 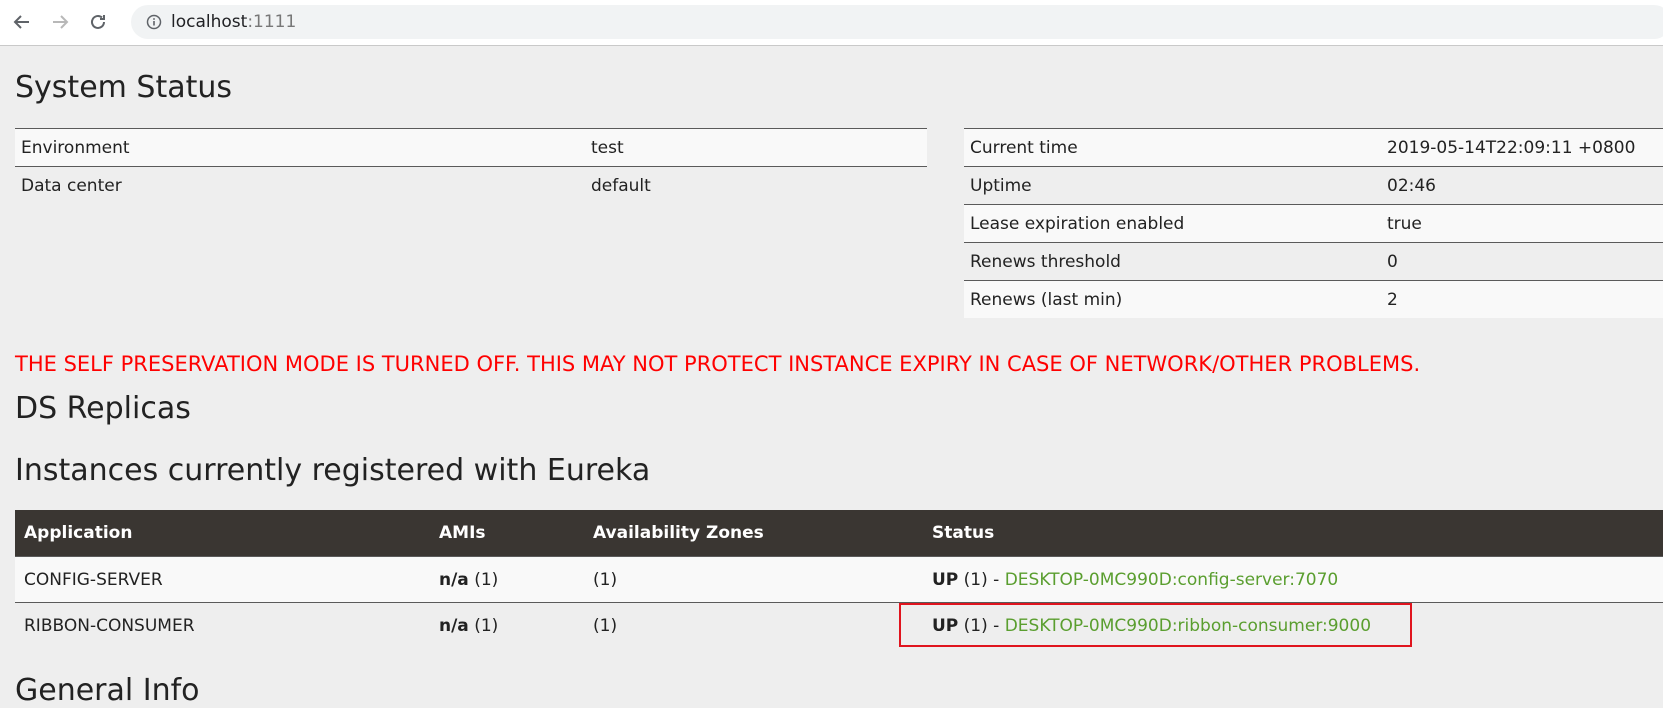 What do you see at coordinates (222, 579) in the screenshot?
I see `application-name: CONFIG-SERVER` at bounding box center [222, 579].